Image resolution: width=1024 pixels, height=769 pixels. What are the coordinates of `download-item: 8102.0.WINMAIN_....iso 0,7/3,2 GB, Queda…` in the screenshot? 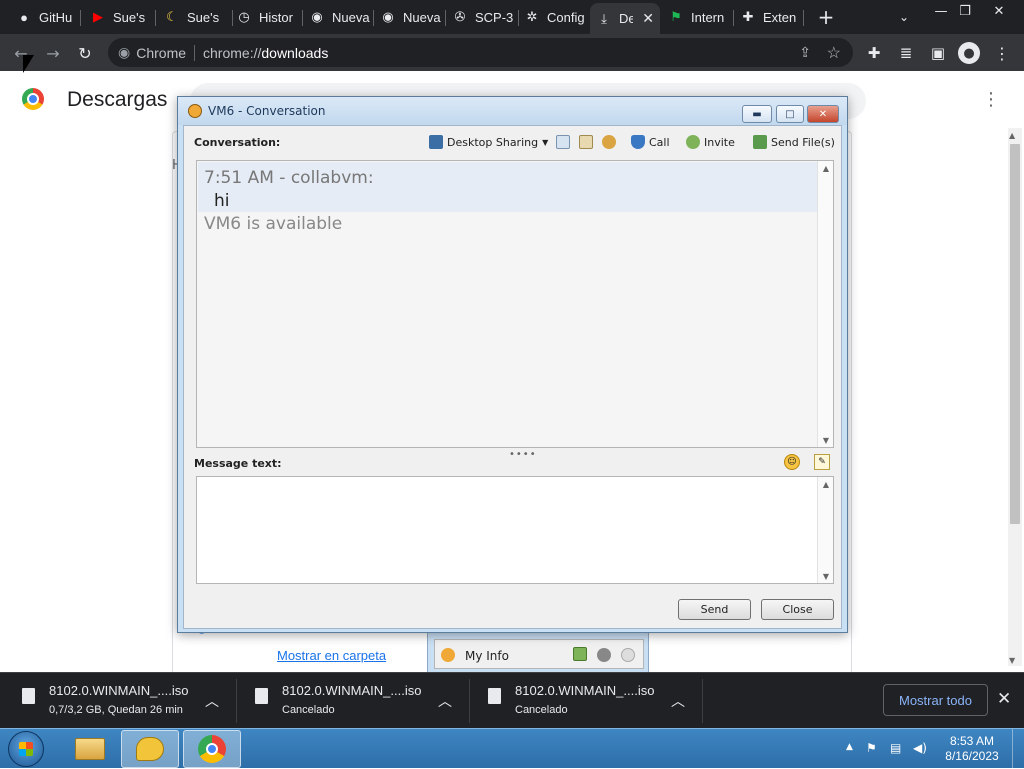 It's located at (118, 701).